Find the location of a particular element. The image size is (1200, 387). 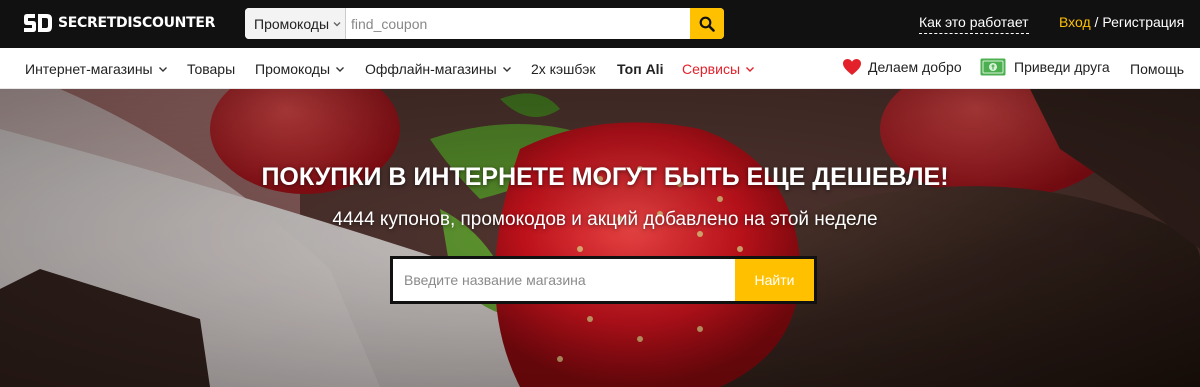

nav-item-online-stores: Интернет-магазины is located at coordinates (96, 69).